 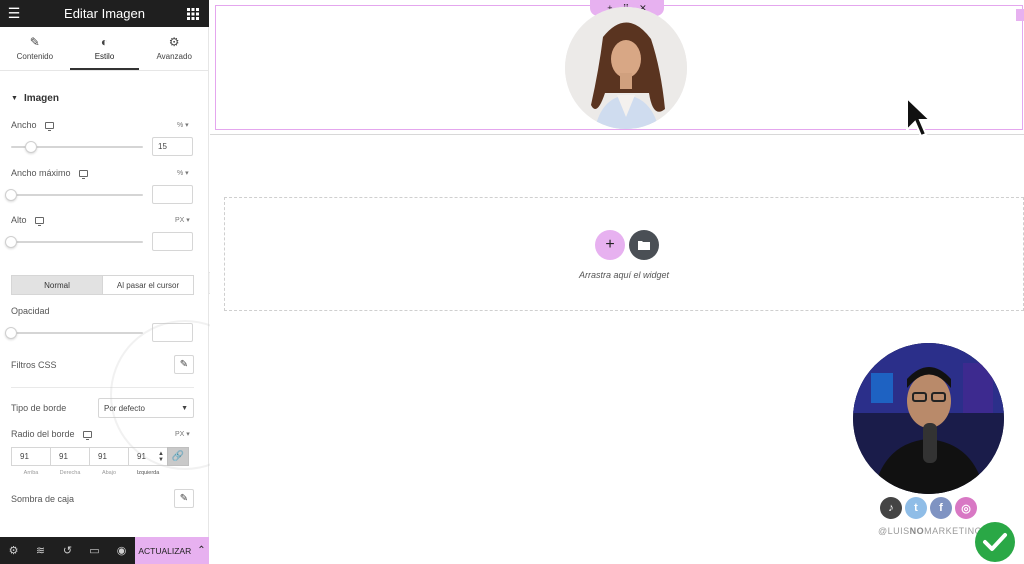 I want to click on panel-title: Editar Imagen, so click(x=104, y=13).